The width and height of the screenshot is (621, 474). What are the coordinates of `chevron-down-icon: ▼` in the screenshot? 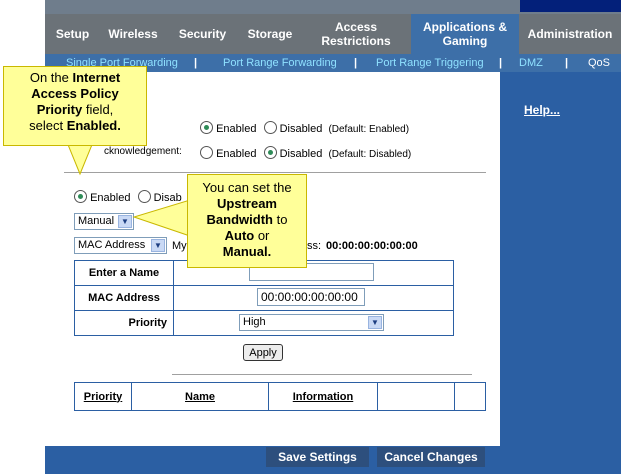 It's located at (375, 322).